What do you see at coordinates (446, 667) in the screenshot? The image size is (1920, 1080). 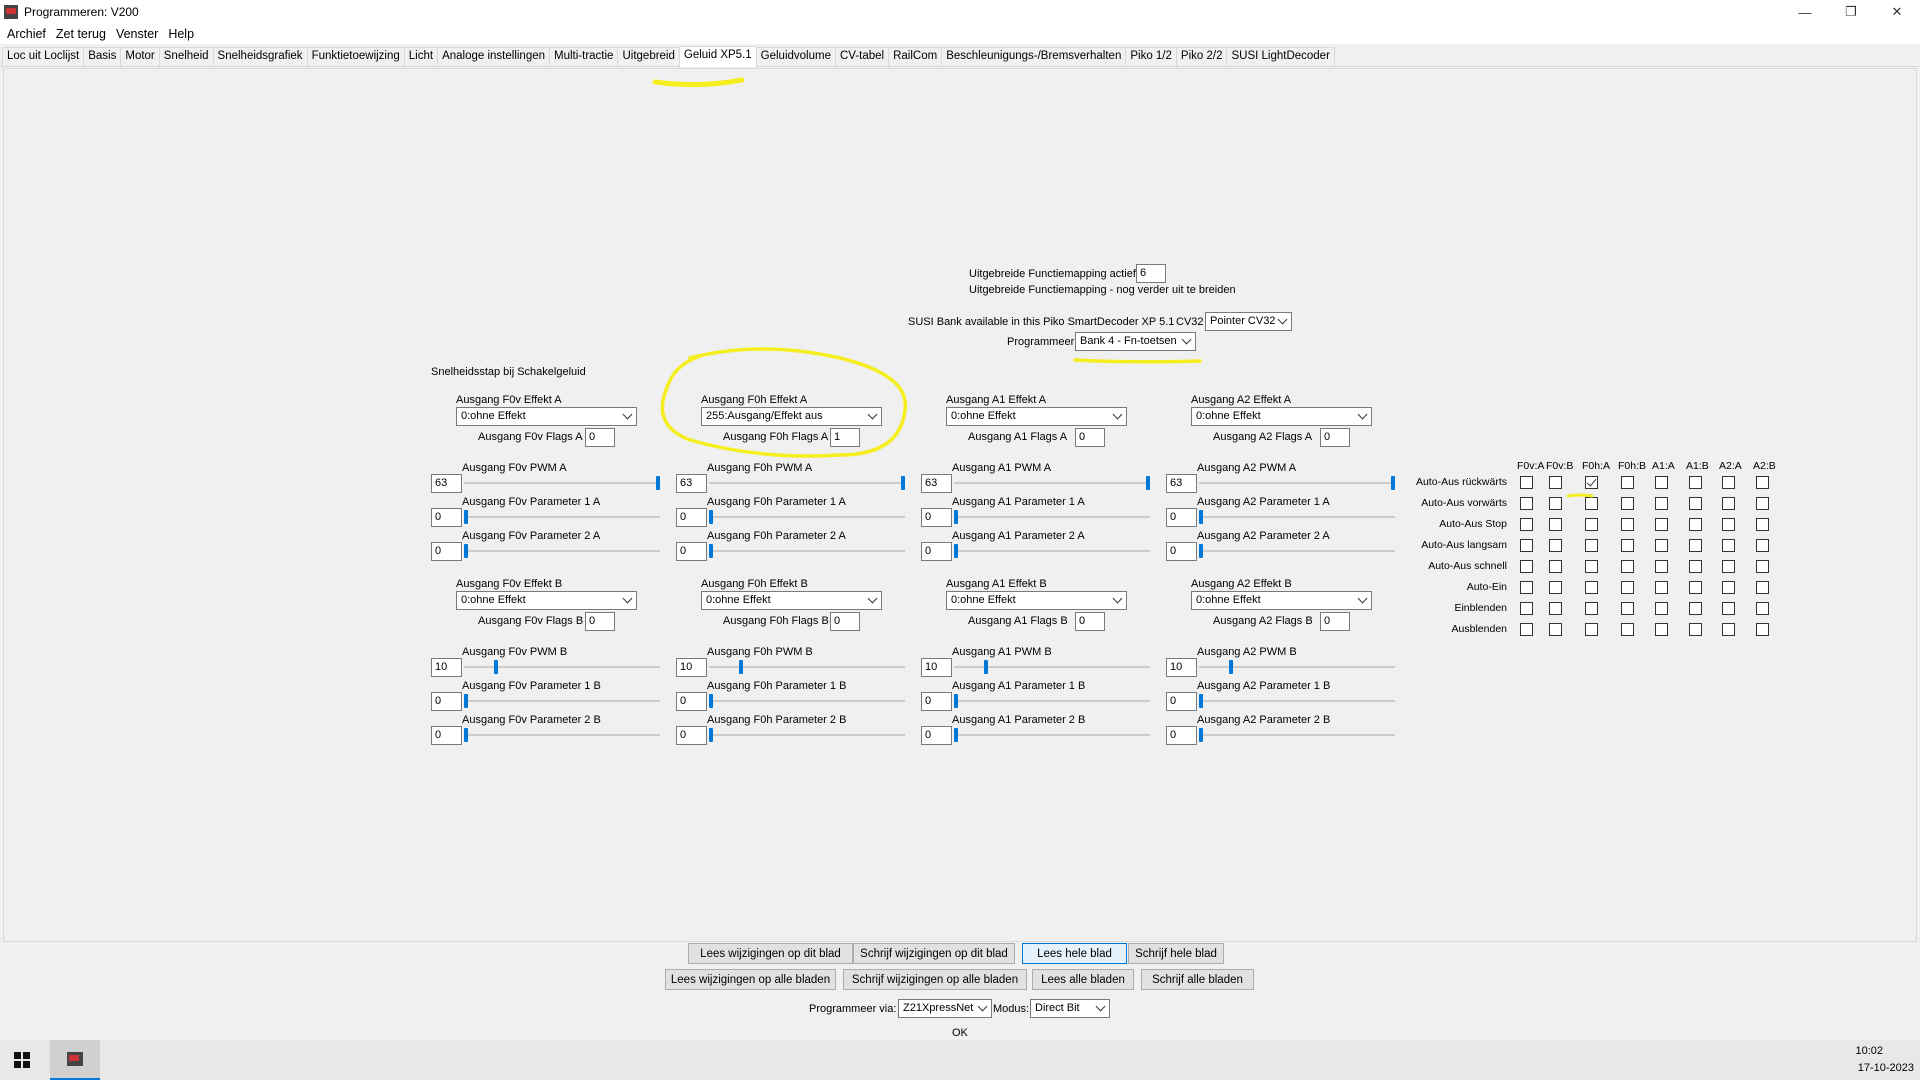 I see `f0v-pwm-b-input: 10` at bounding box center [446, 667].